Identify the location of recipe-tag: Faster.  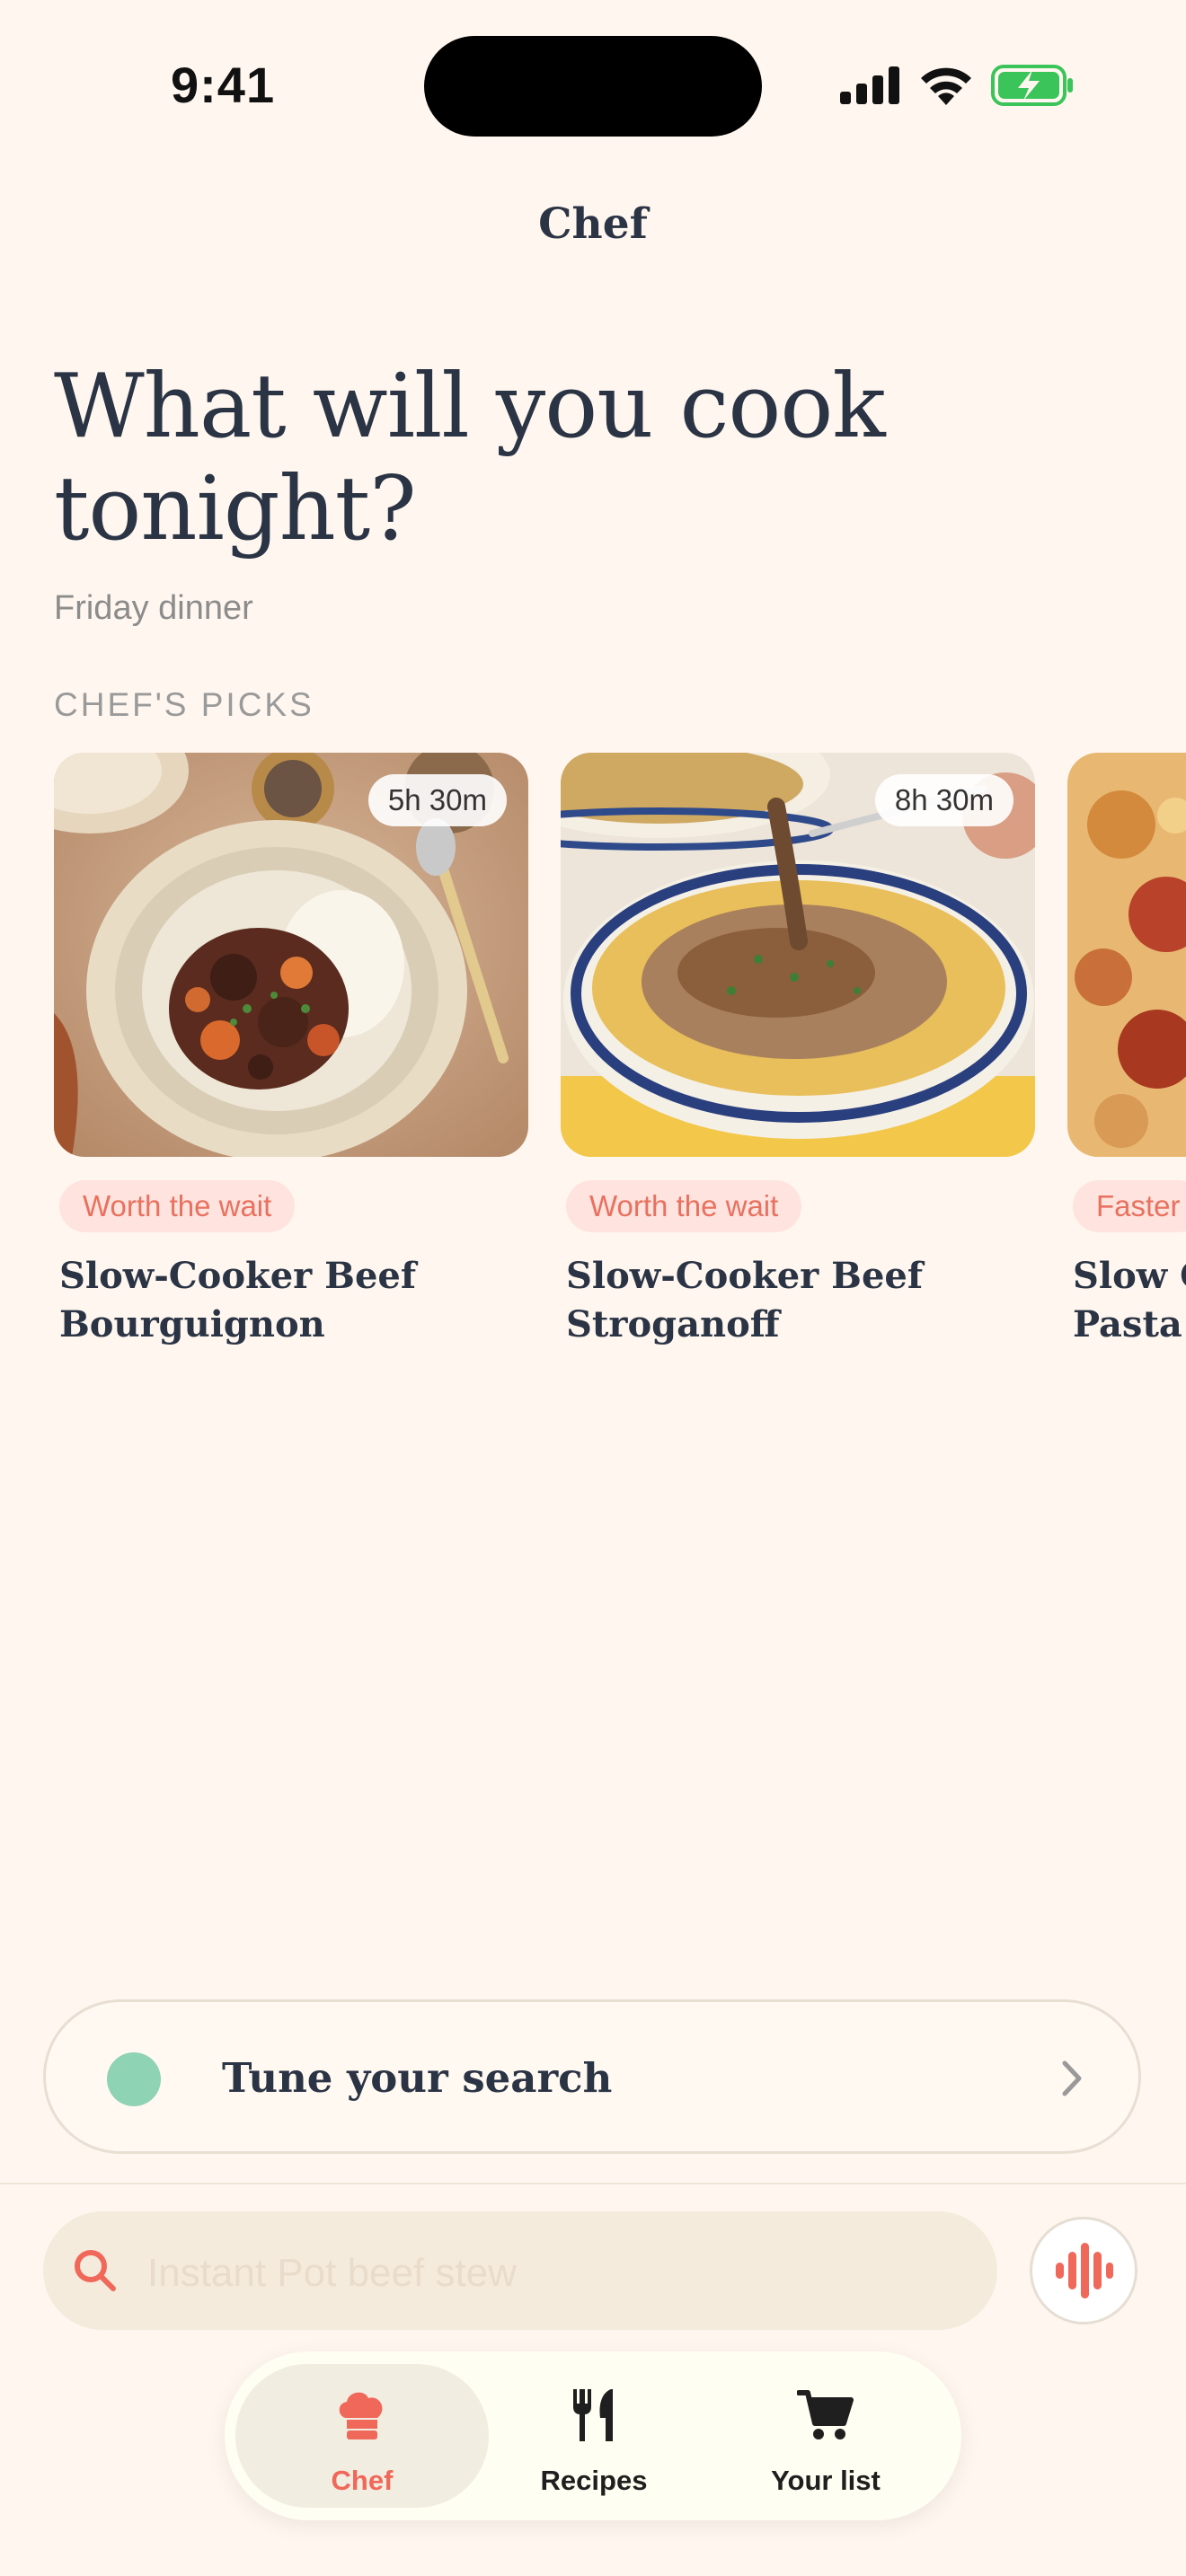
(1129, 1206).